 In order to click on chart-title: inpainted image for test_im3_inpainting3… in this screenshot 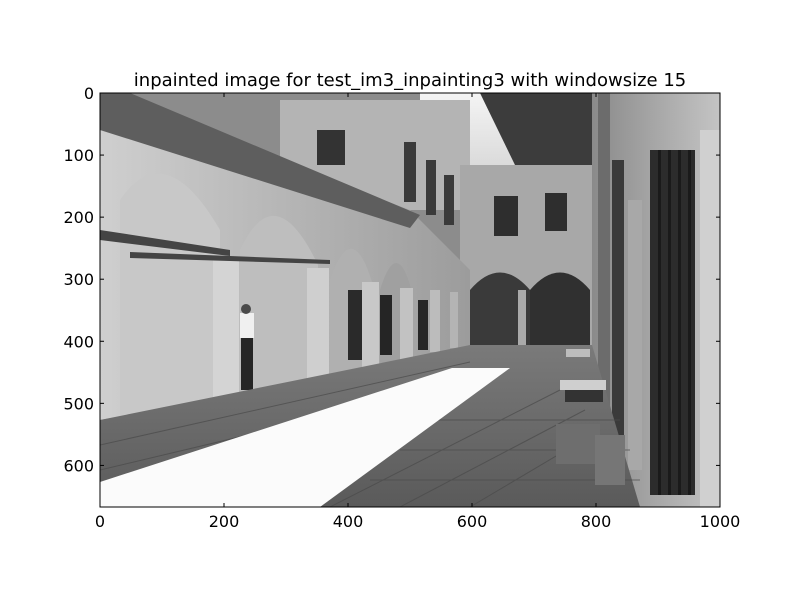, I will do `click(410, 80)`.